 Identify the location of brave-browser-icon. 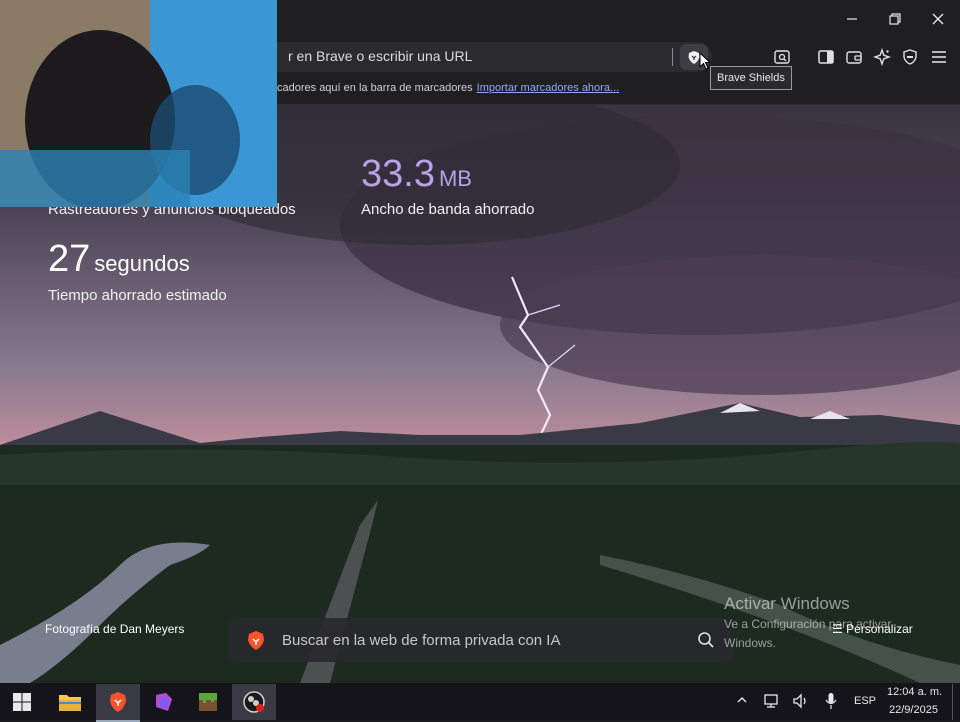
(118, 702).